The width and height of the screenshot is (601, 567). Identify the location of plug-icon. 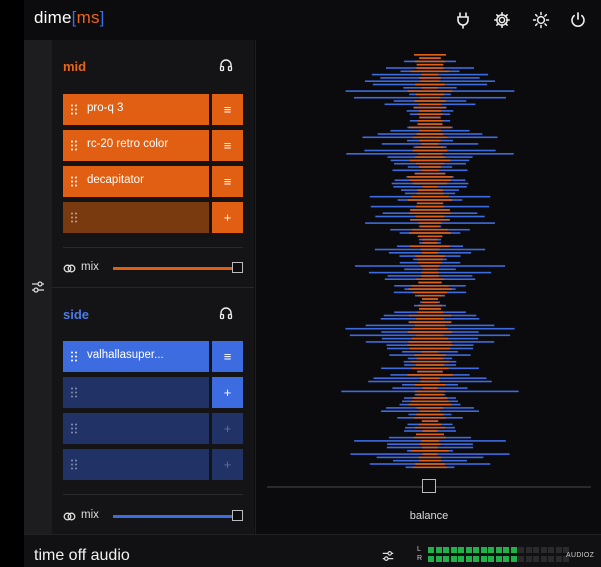
(463, 20).